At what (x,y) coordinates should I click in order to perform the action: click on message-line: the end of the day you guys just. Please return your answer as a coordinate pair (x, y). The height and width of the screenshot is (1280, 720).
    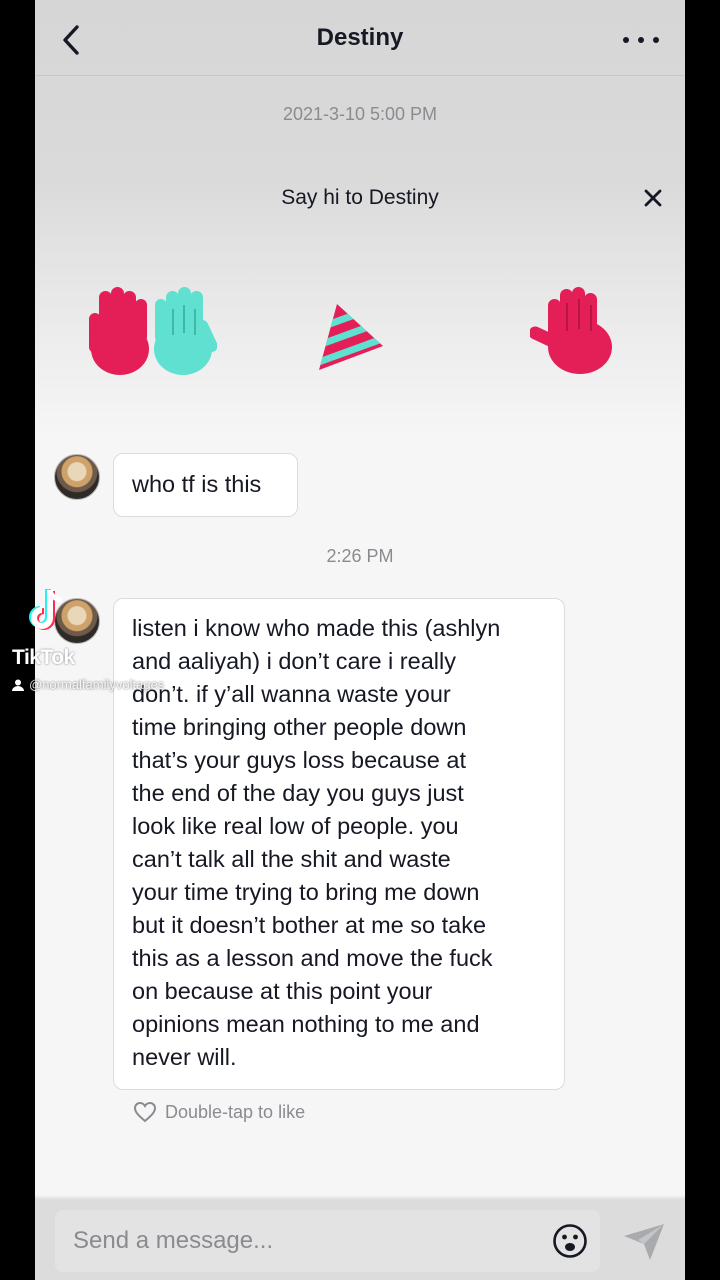
    Looking at the image, I should click on (298, 793).